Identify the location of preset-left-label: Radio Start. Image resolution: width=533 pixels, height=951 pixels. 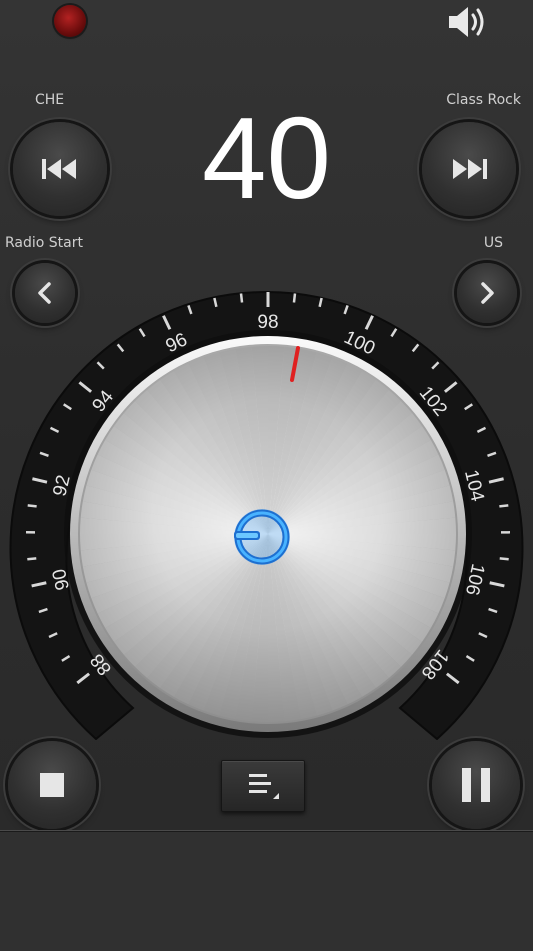
(44, 243).